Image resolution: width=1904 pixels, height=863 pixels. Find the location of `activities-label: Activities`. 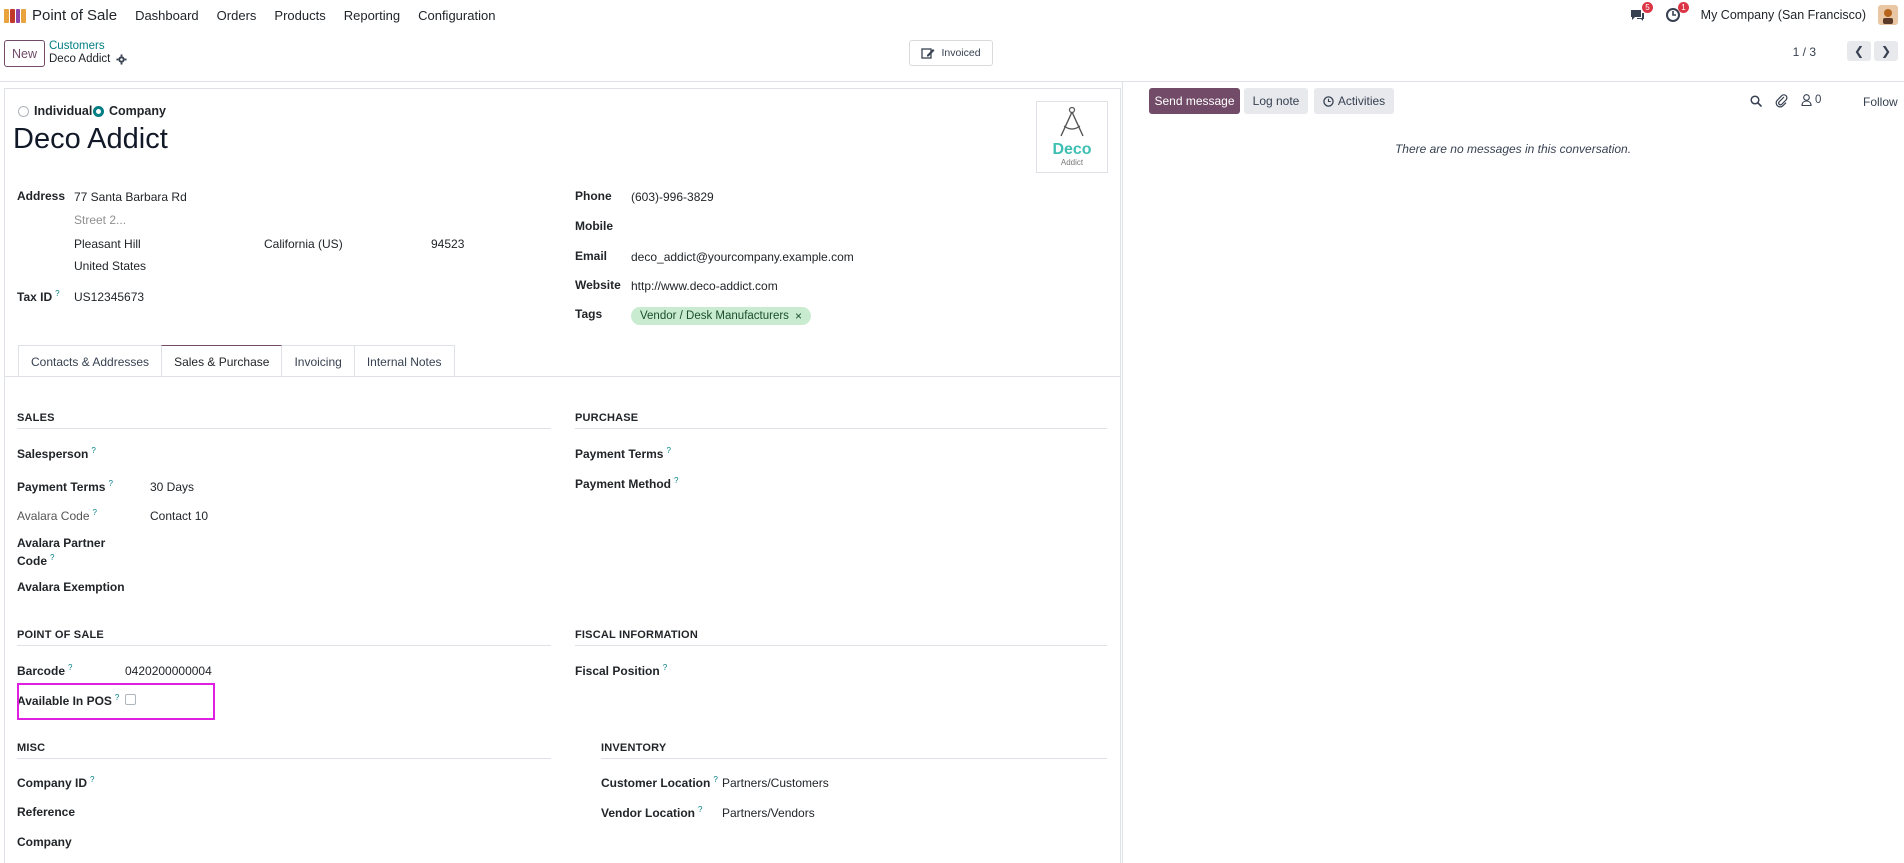

activities-label: Activities is located at coordinates (1361, 101).